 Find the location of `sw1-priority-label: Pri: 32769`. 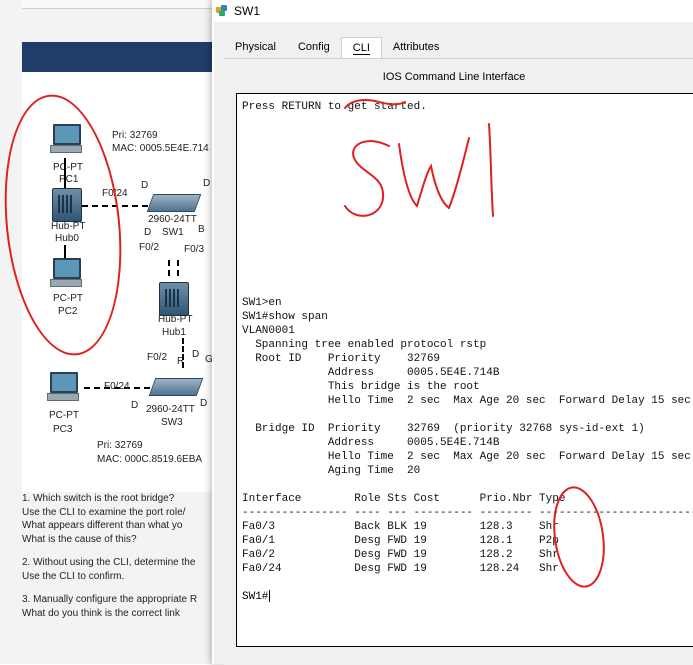

sw1-priority-label: Pri: 32769 is located at coordinates (135, 135).